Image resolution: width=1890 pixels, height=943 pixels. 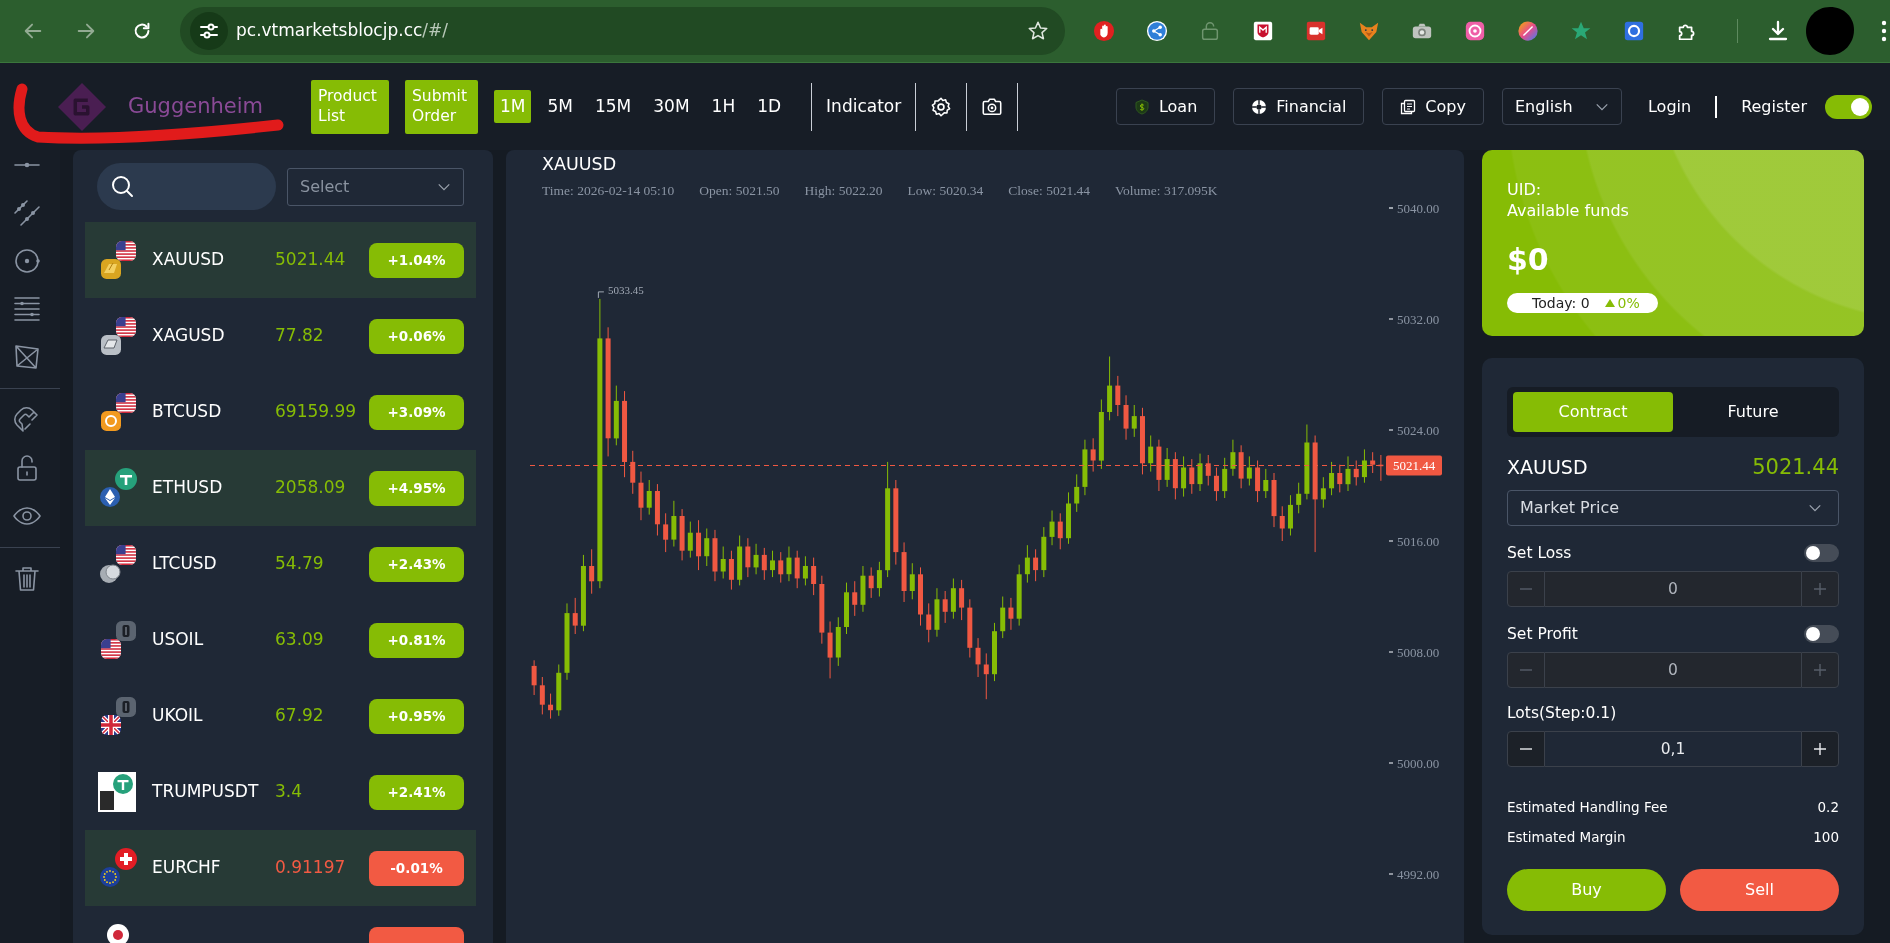 What do you see at coordinates (1634, 31) in the screenshot?
I see `ring-icon` at bounding box center [1634, 31].